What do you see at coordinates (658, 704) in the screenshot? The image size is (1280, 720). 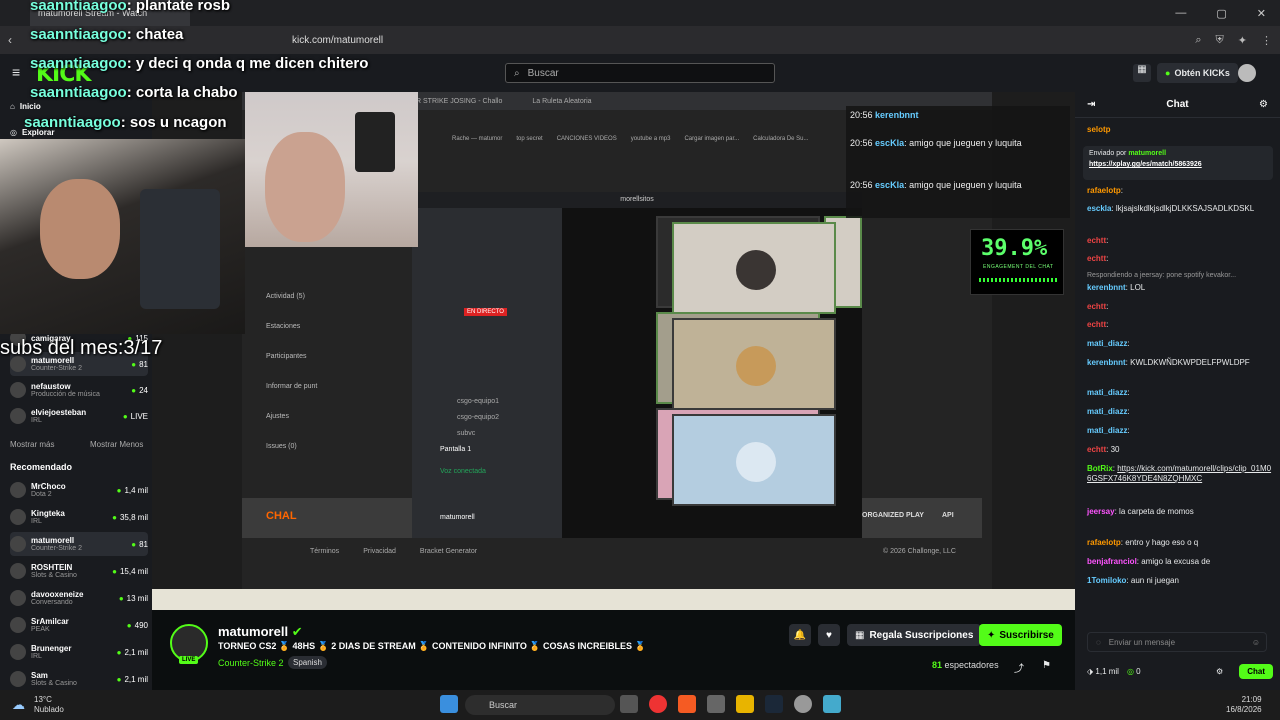 I see `chrome-icon` at bounding box center [658, 704].